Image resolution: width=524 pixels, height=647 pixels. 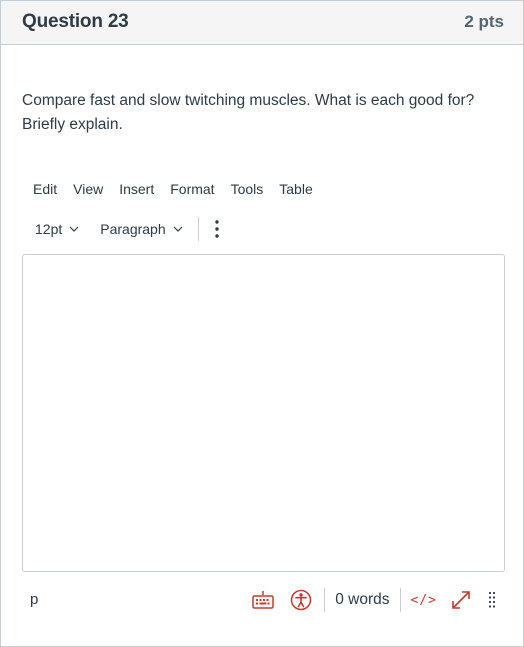 I want to click on keyboard-icon, so click(x=263, y=600).